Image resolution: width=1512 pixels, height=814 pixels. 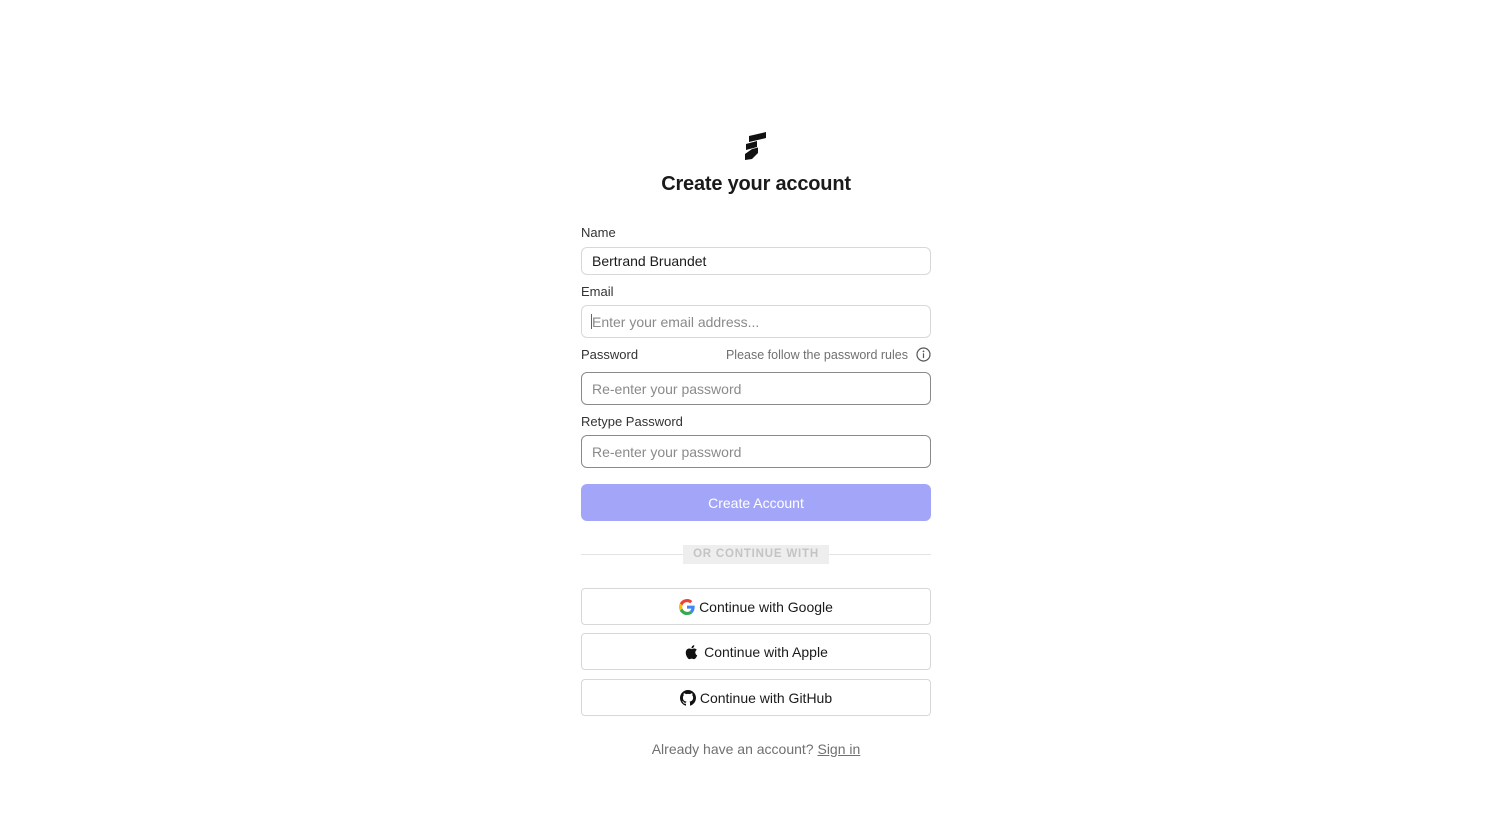 I want to click on apple-icon, so click(x=691, y=651).